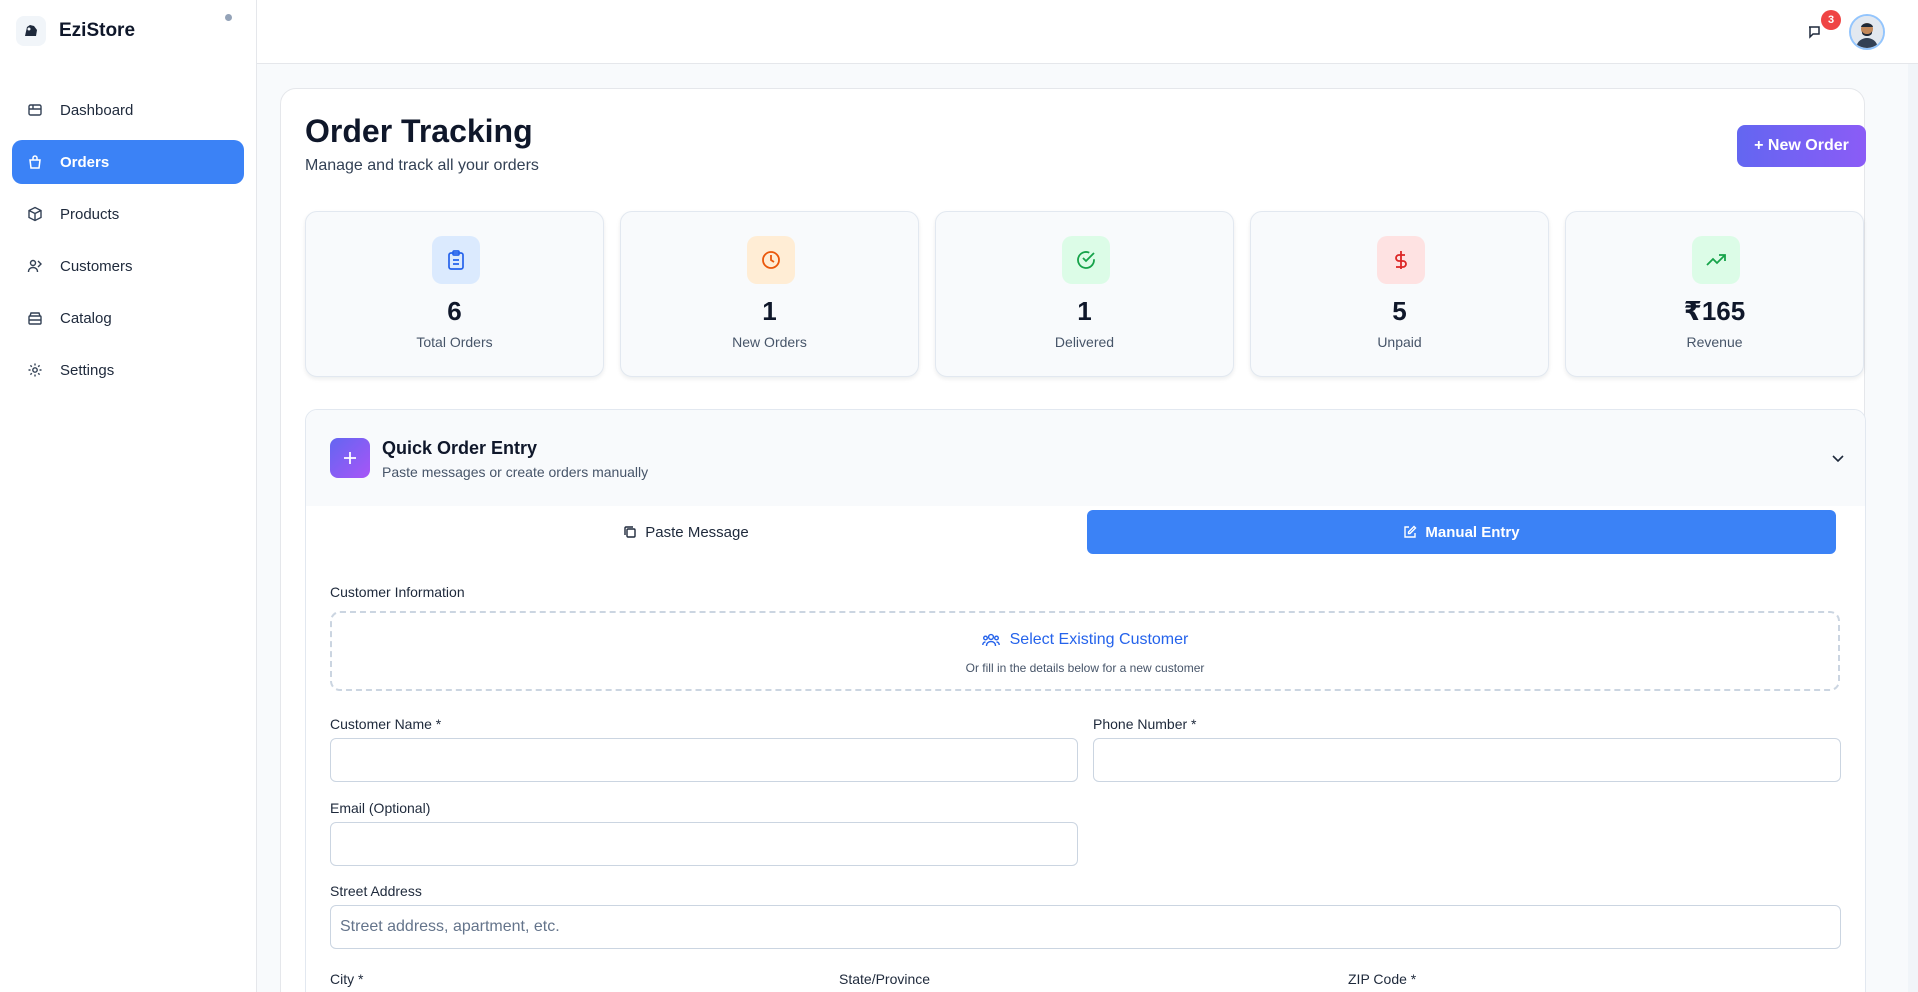 The image size is (1918, 992). What do you see at coordinates (1467, 760) in the screenshot?
I see `phone-number-input` at bounding box center [1467, 760].